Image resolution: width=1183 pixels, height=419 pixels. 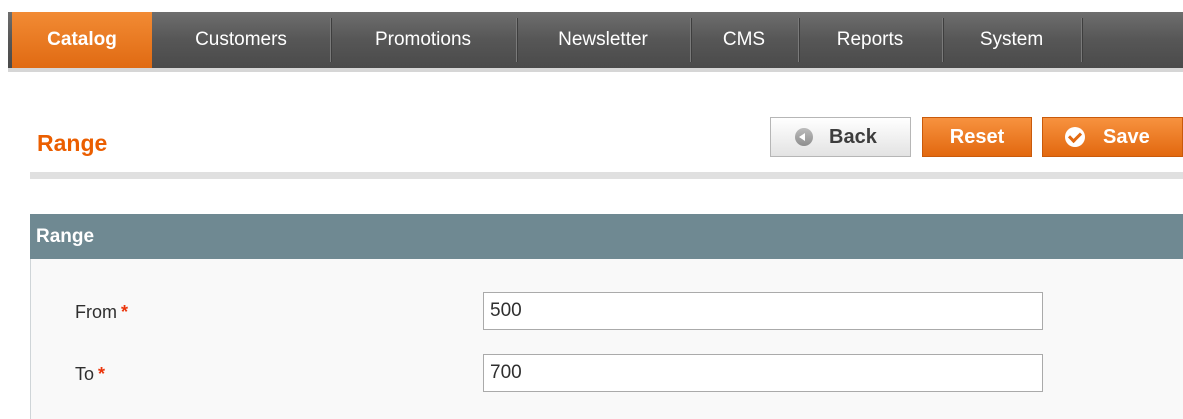 What do you see at coordinates (1075, 137) in the screenshot?
I see `check-circle-icon` at bounding box center [1075, 137].